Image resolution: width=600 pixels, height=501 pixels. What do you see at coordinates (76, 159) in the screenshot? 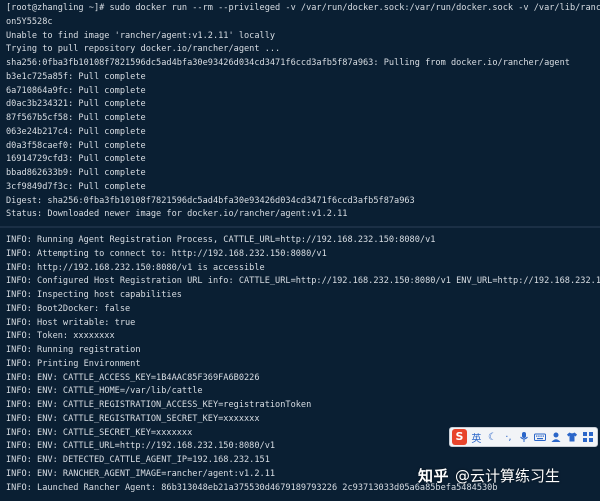
I see `terminal-line: 16914729cfd3: Pull complete` at bounding box center [76, 159].